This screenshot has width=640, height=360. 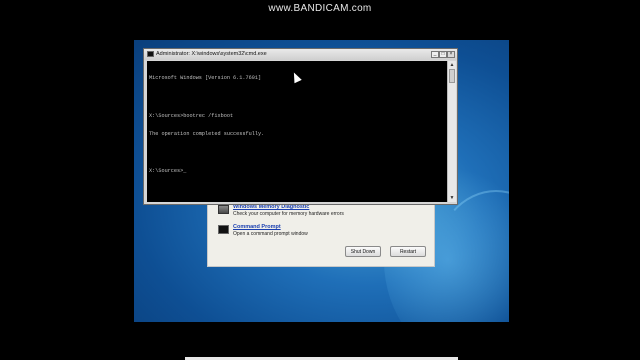 What do you see at coordinates (451, 131) in the screenshot?
I see `vertical-scrollbar: ▲ ▼` at bounding box center [451, 131].